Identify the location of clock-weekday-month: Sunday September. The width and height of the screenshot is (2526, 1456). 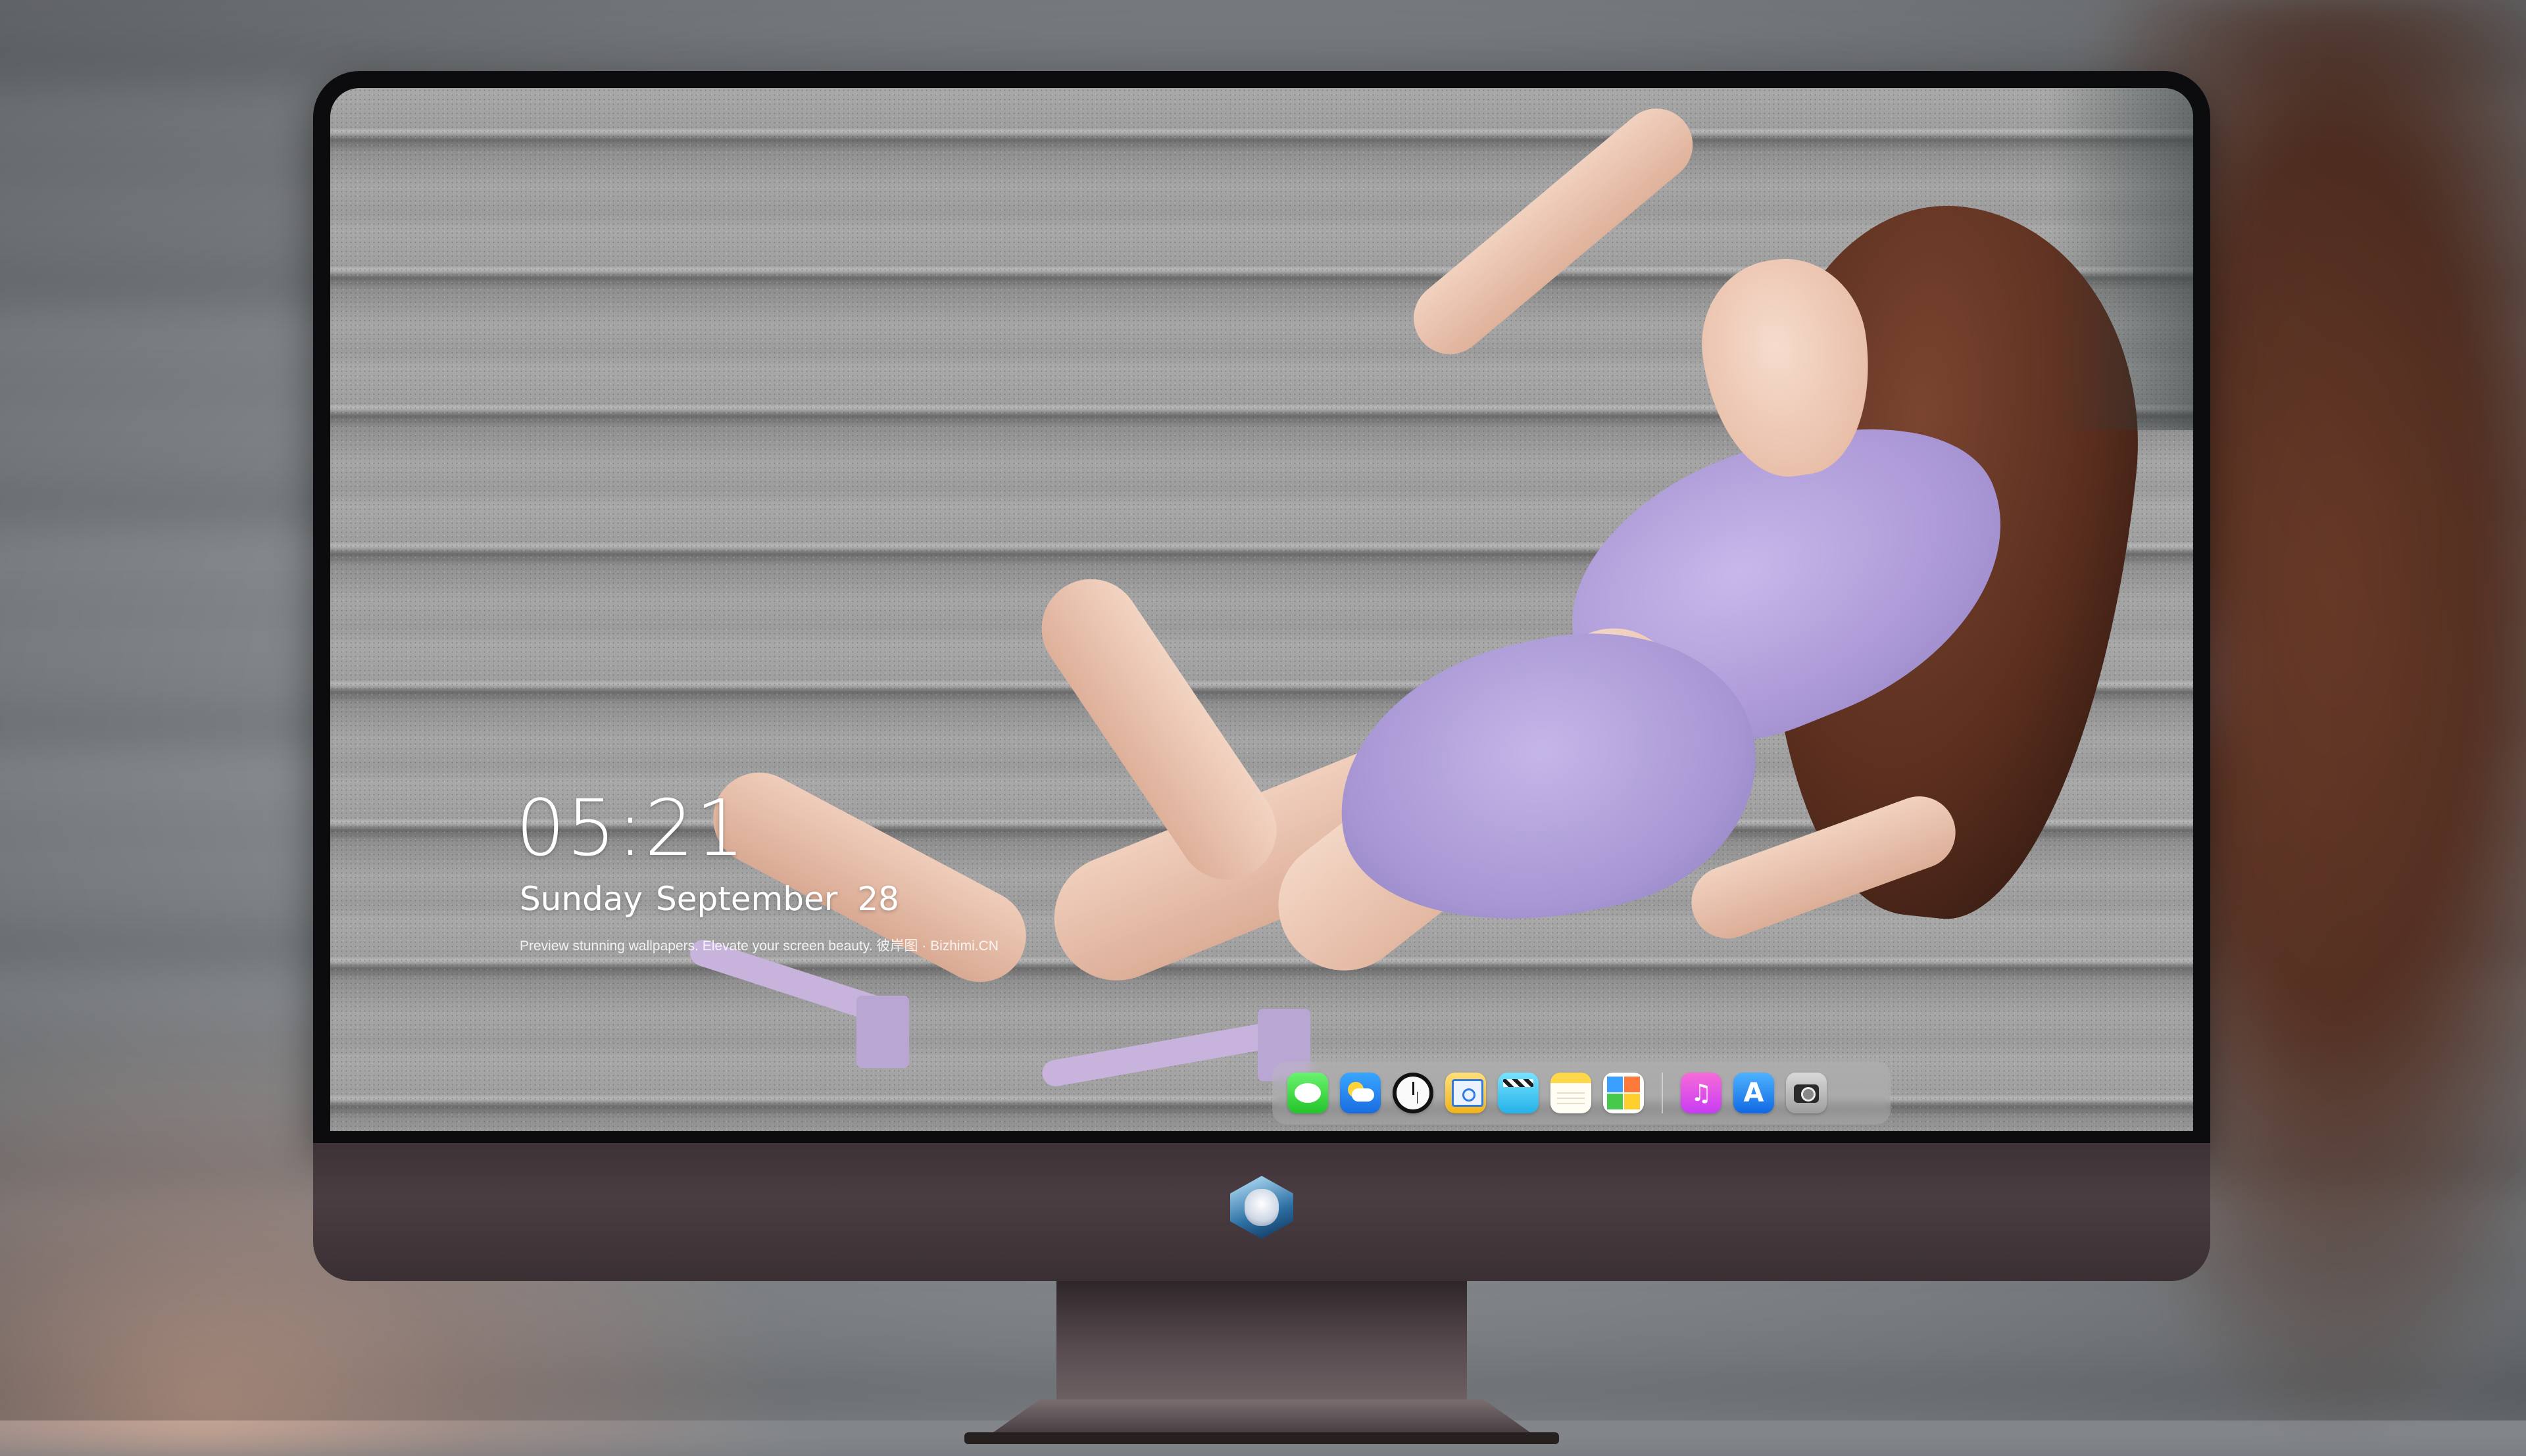
(679, 899).